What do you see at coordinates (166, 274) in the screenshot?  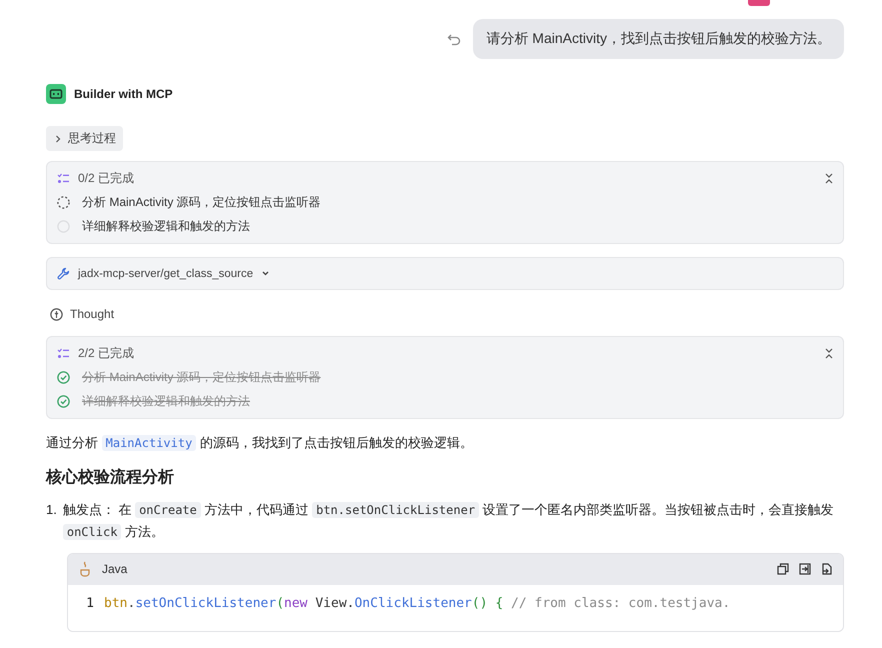 I see `tool-name: jadx-mcp-server/get_class_source` at bounding box center [166, 274].